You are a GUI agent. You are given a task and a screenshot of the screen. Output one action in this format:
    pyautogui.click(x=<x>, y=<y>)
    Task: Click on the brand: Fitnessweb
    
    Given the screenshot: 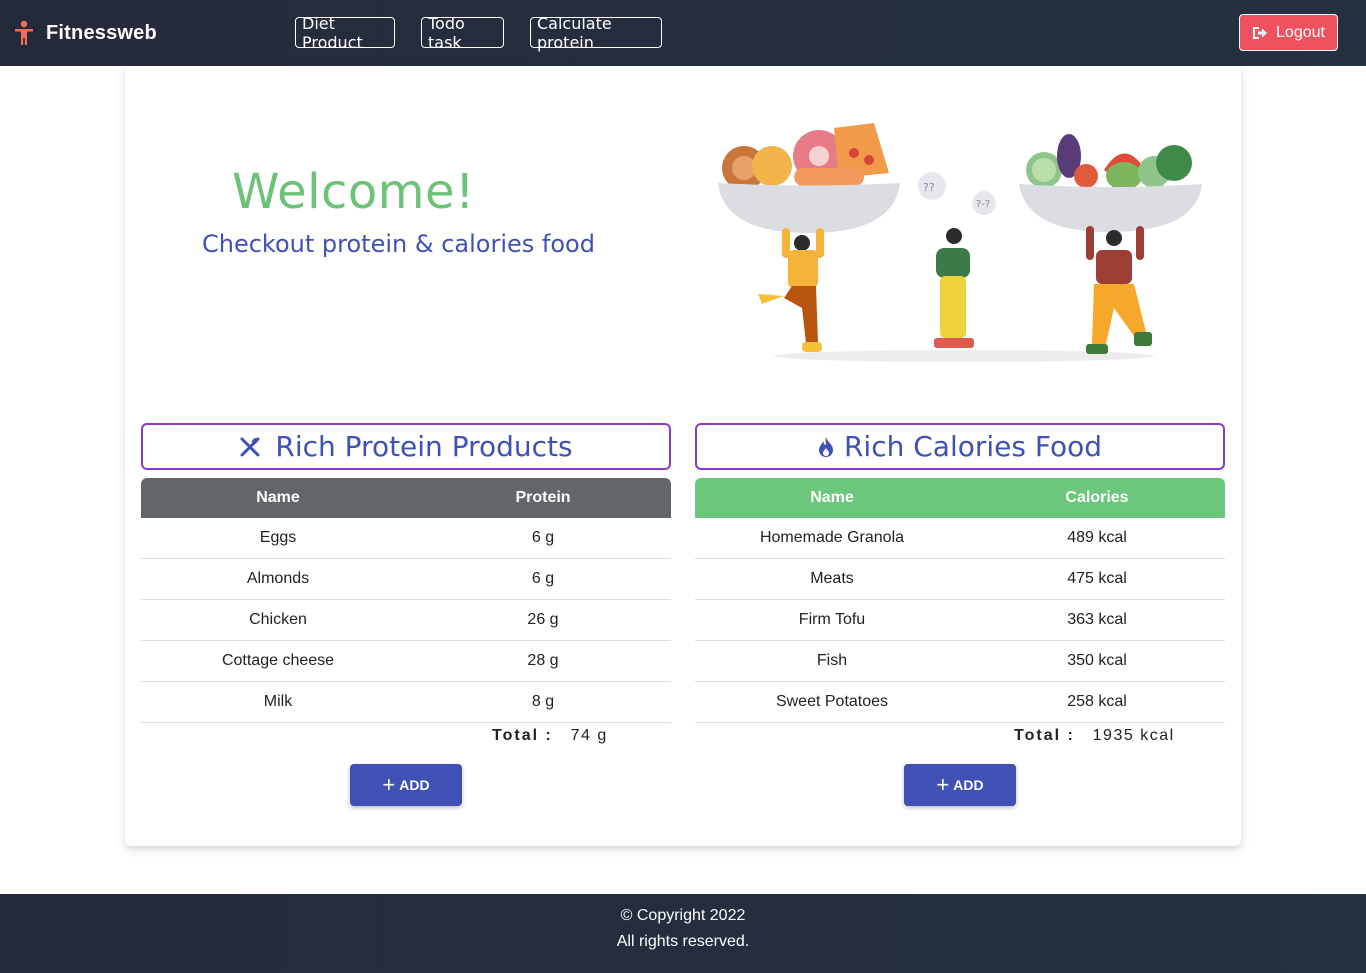 What is the action you would take?
    pyautogui.click(x=85, y=33)
    